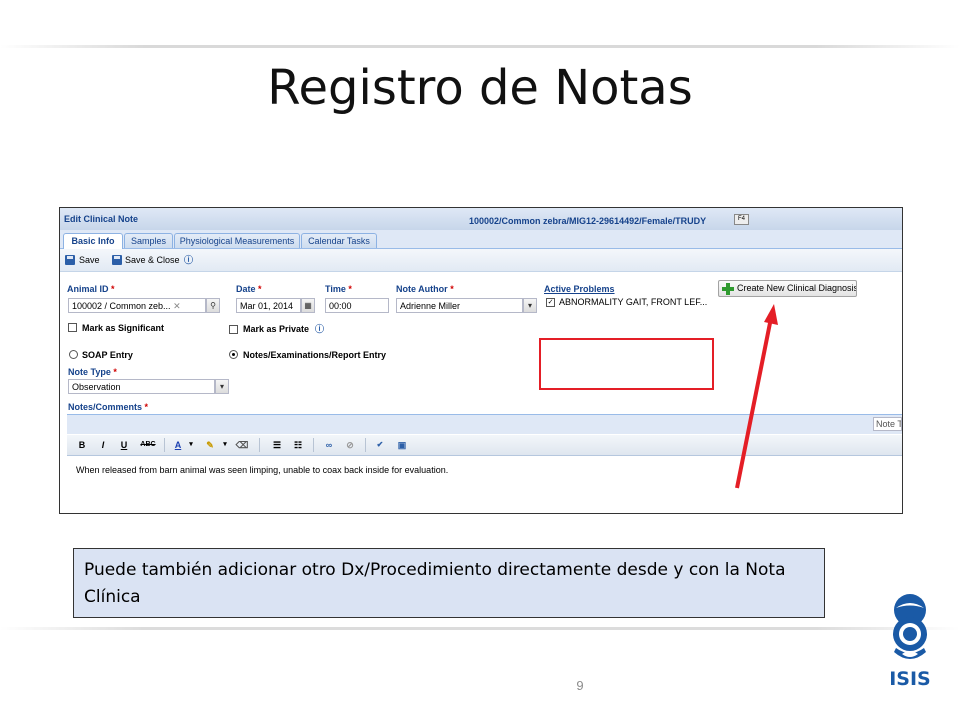 The height and width of the screenshot is (720, 960). Describe the element at coordinates (754, 403) in the screenshot. I see `arrow-line` at that location.